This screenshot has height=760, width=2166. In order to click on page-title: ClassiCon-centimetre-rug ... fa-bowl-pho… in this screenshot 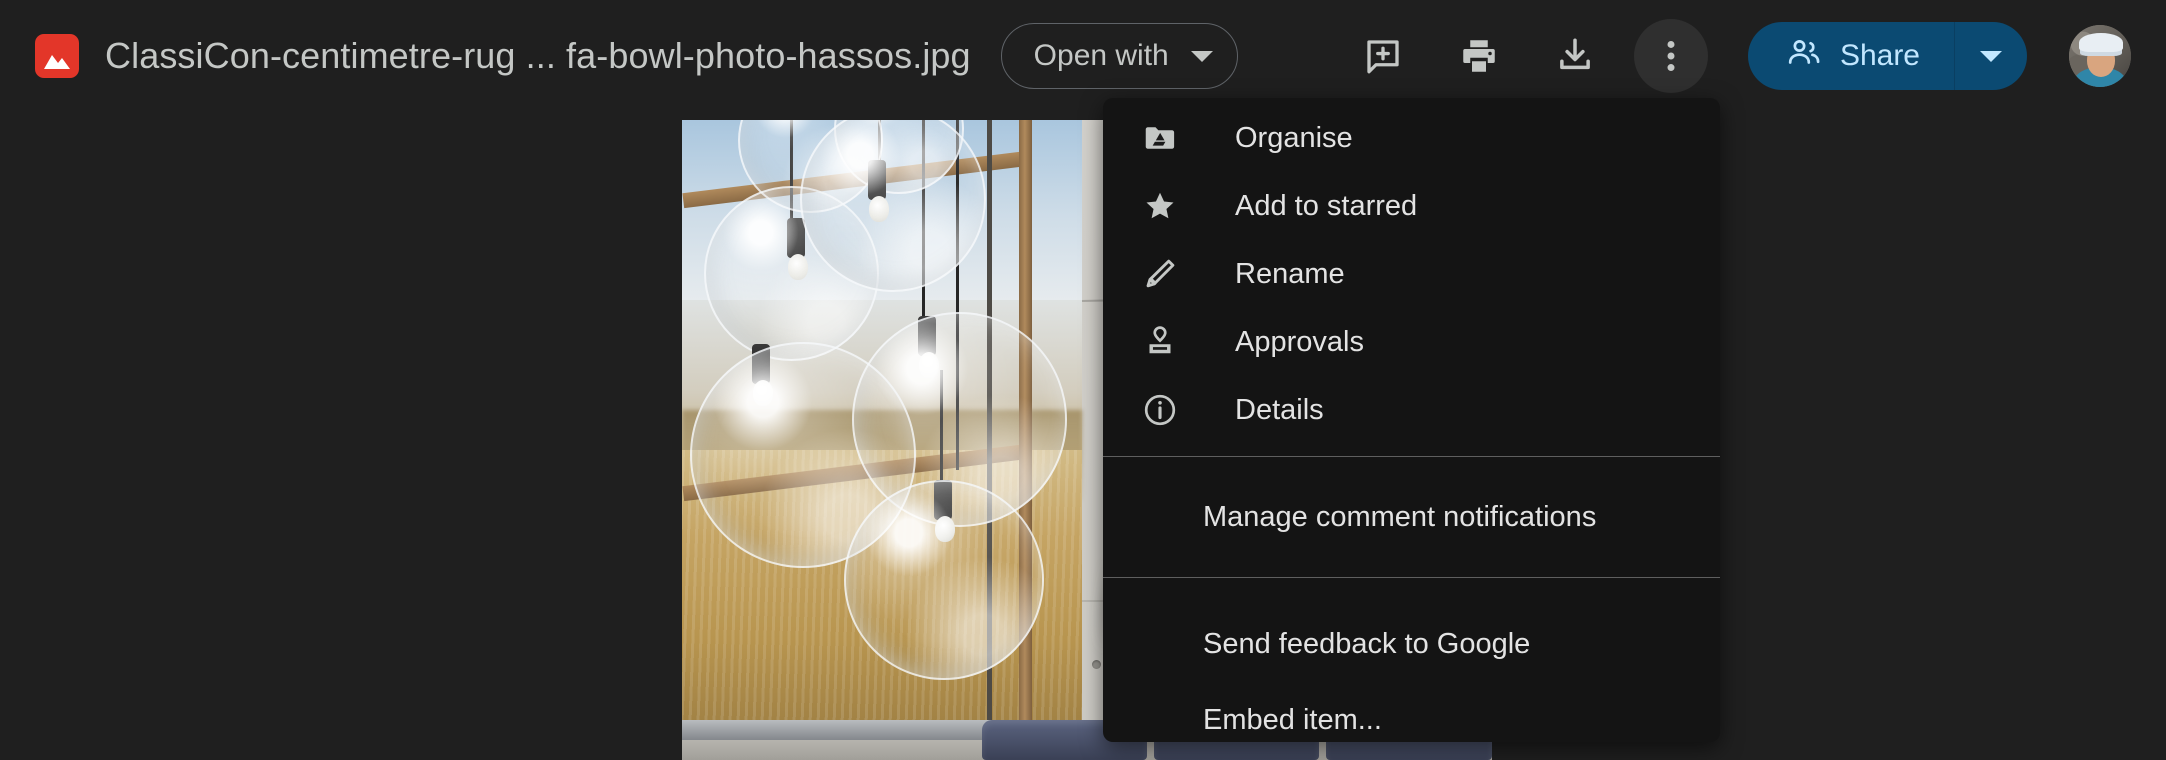, I will do `click(538, 55)`.